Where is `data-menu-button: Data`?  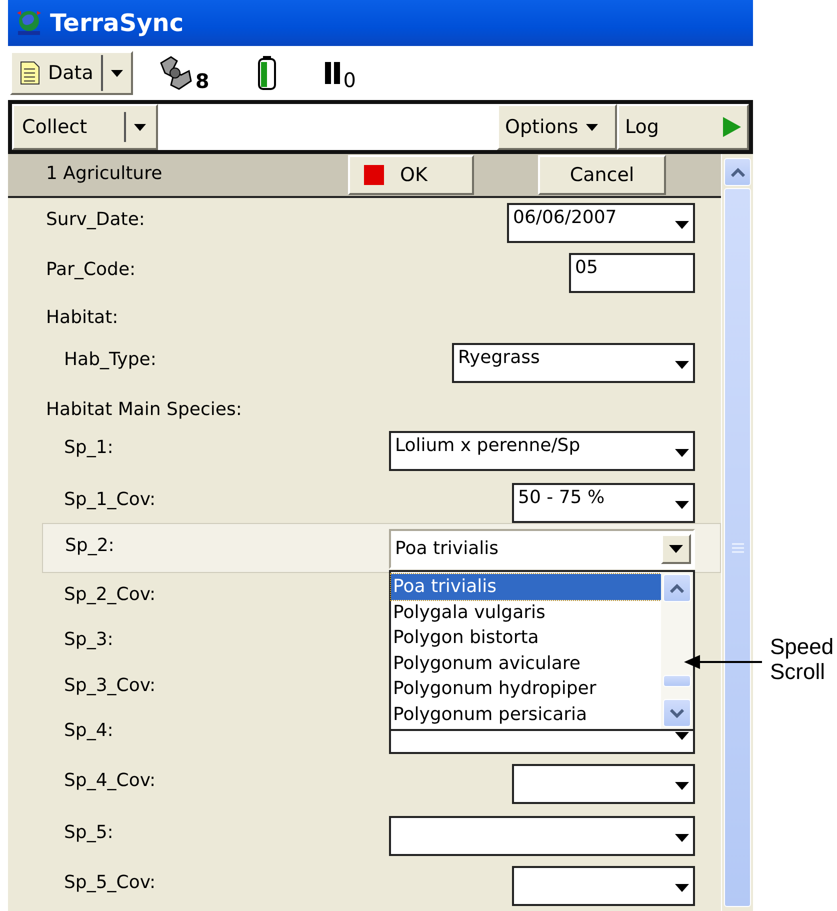 data-menu-button: Data is located at coordinates (72, 73).